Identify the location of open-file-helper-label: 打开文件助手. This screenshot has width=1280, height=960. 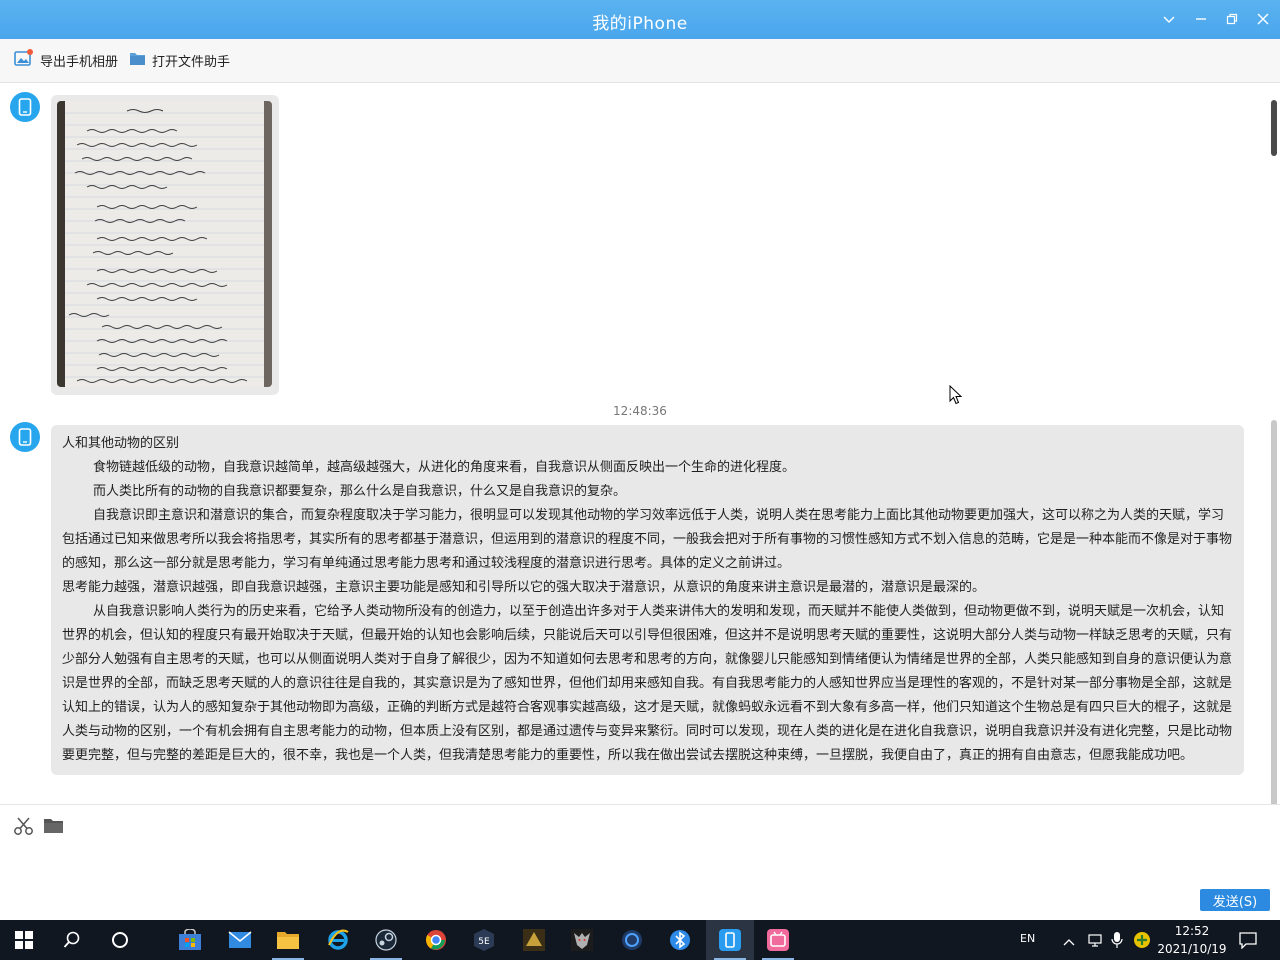
(191, 62).